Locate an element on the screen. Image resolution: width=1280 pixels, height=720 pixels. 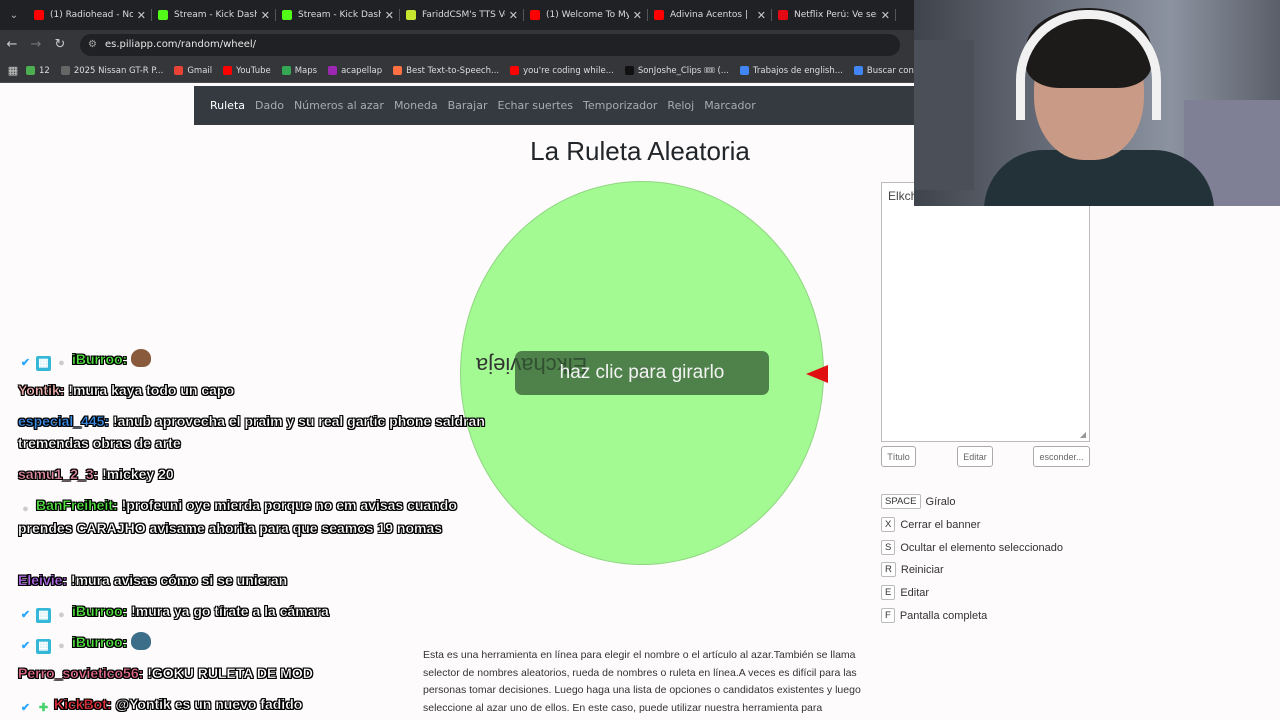
shortcut-label: Pantalla completa is located at coordinates (943, 615).